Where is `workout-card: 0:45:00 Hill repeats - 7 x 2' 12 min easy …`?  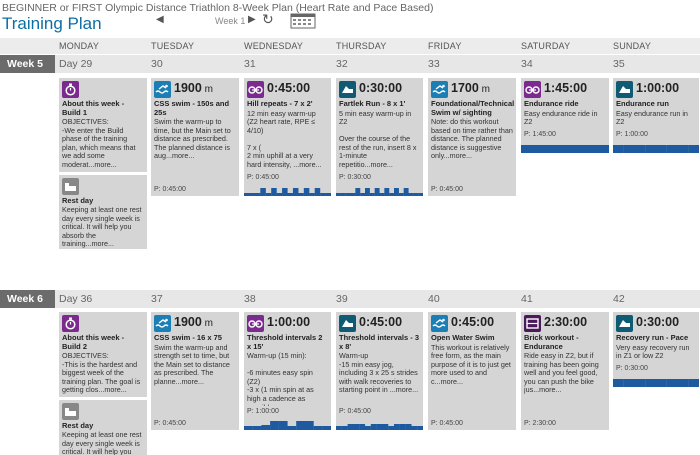 workout-card: 0:45:00 Hill repeats - 7 x 2' 12 min easy … is located at coordinates (287, 137).